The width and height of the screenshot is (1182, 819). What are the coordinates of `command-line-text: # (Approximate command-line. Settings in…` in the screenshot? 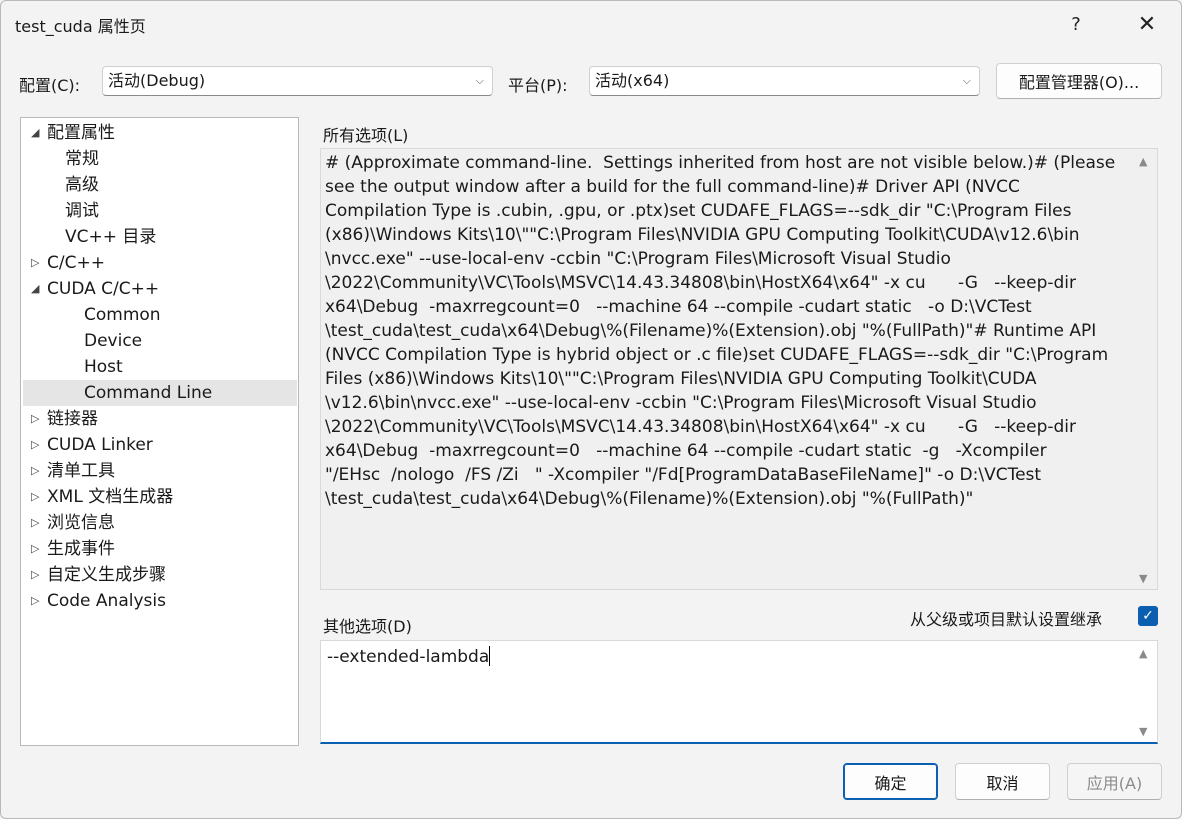 It's located at (720, 163).